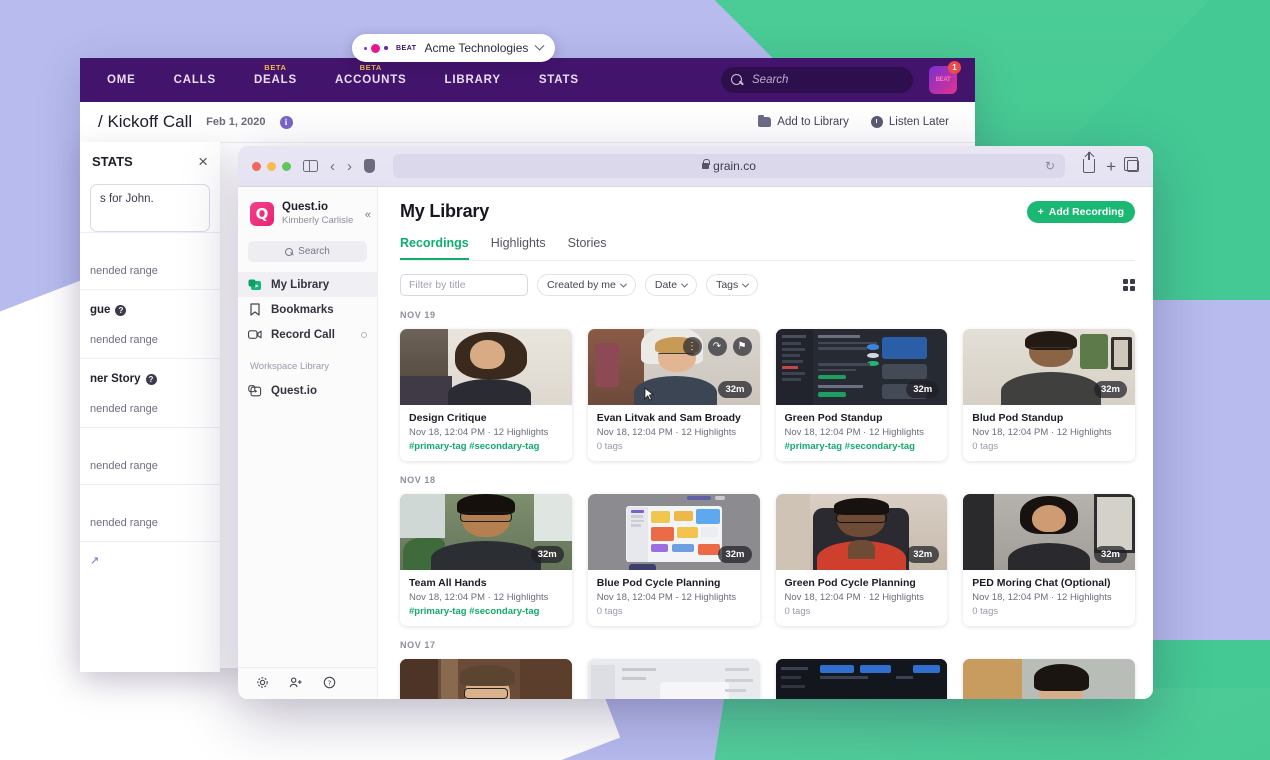 The image size is (1270, 760). I want to click on day-group: NOV 17, so click(767, 669).